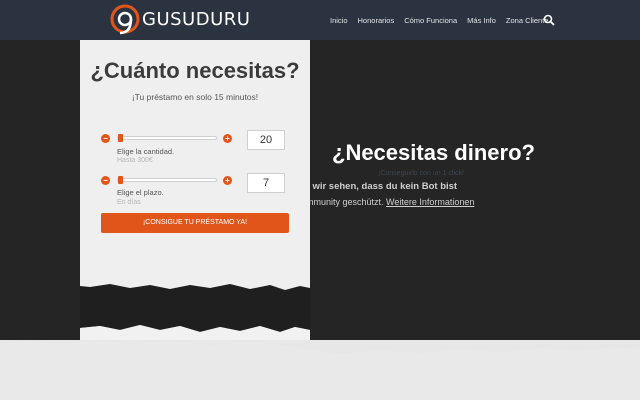 The image size is (640, 400). I want to click on term-slider-track, so click(167, 180).